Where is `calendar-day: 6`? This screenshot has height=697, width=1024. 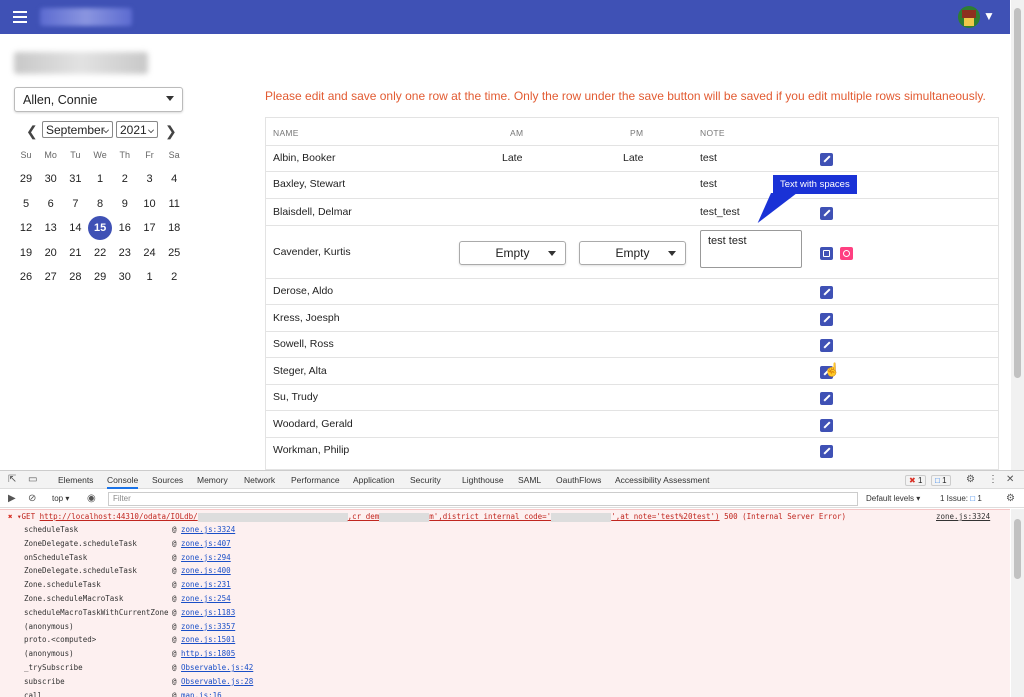 calendar-day: 6 is located at coordinates (51, 204).